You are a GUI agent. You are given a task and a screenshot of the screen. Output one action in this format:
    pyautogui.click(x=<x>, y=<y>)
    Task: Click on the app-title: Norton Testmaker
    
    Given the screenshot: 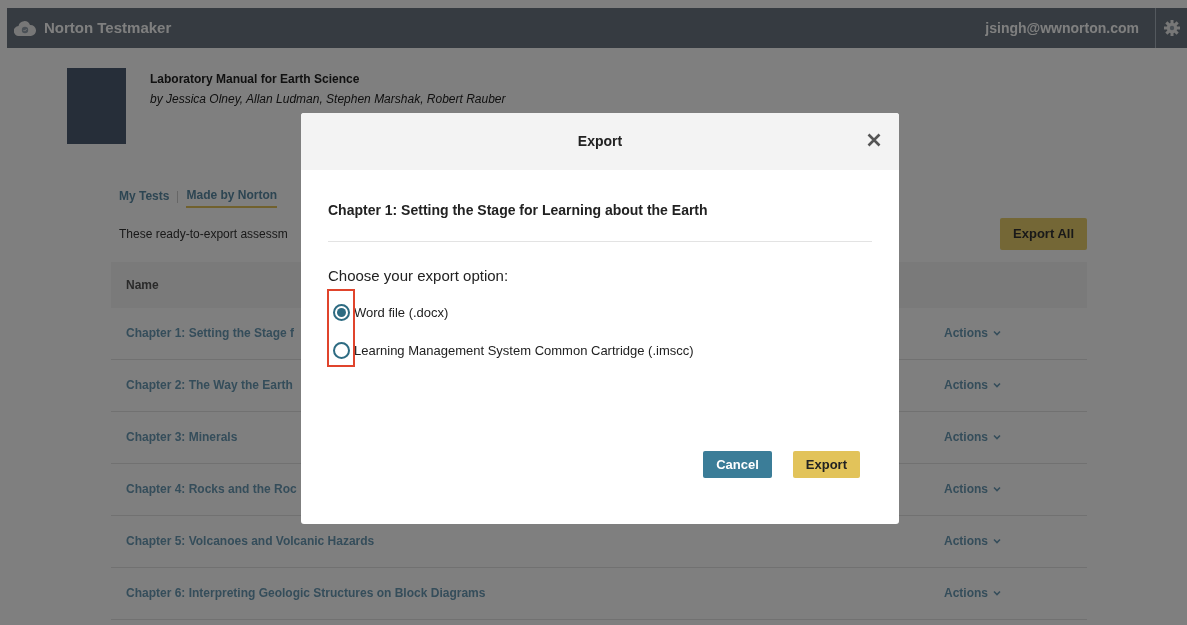 What is the action you would take?
    pyautogui.click(x=108, y=27)
    